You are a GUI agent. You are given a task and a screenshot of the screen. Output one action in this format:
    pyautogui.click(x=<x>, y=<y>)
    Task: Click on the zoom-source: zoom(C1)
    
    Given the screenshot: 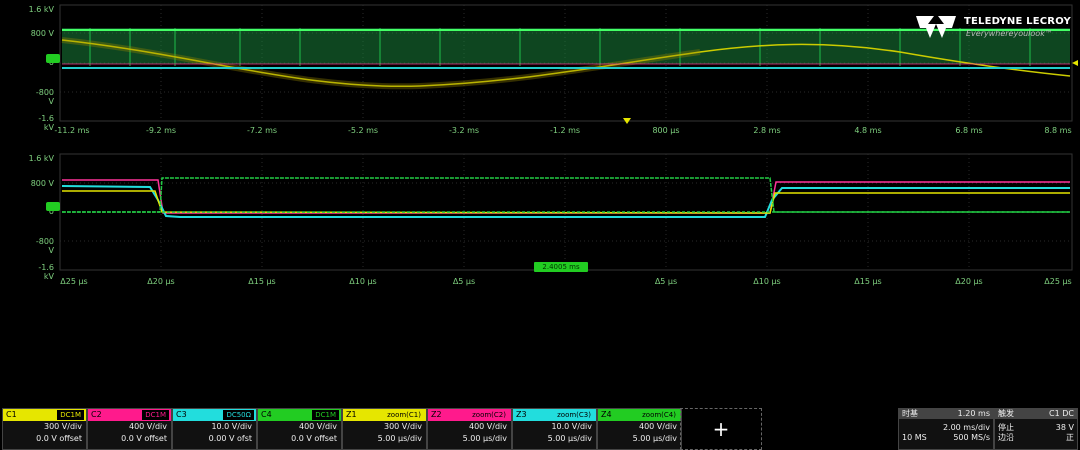 What is the action you would take?
    pyautogui.click(x=404, y=415)
    